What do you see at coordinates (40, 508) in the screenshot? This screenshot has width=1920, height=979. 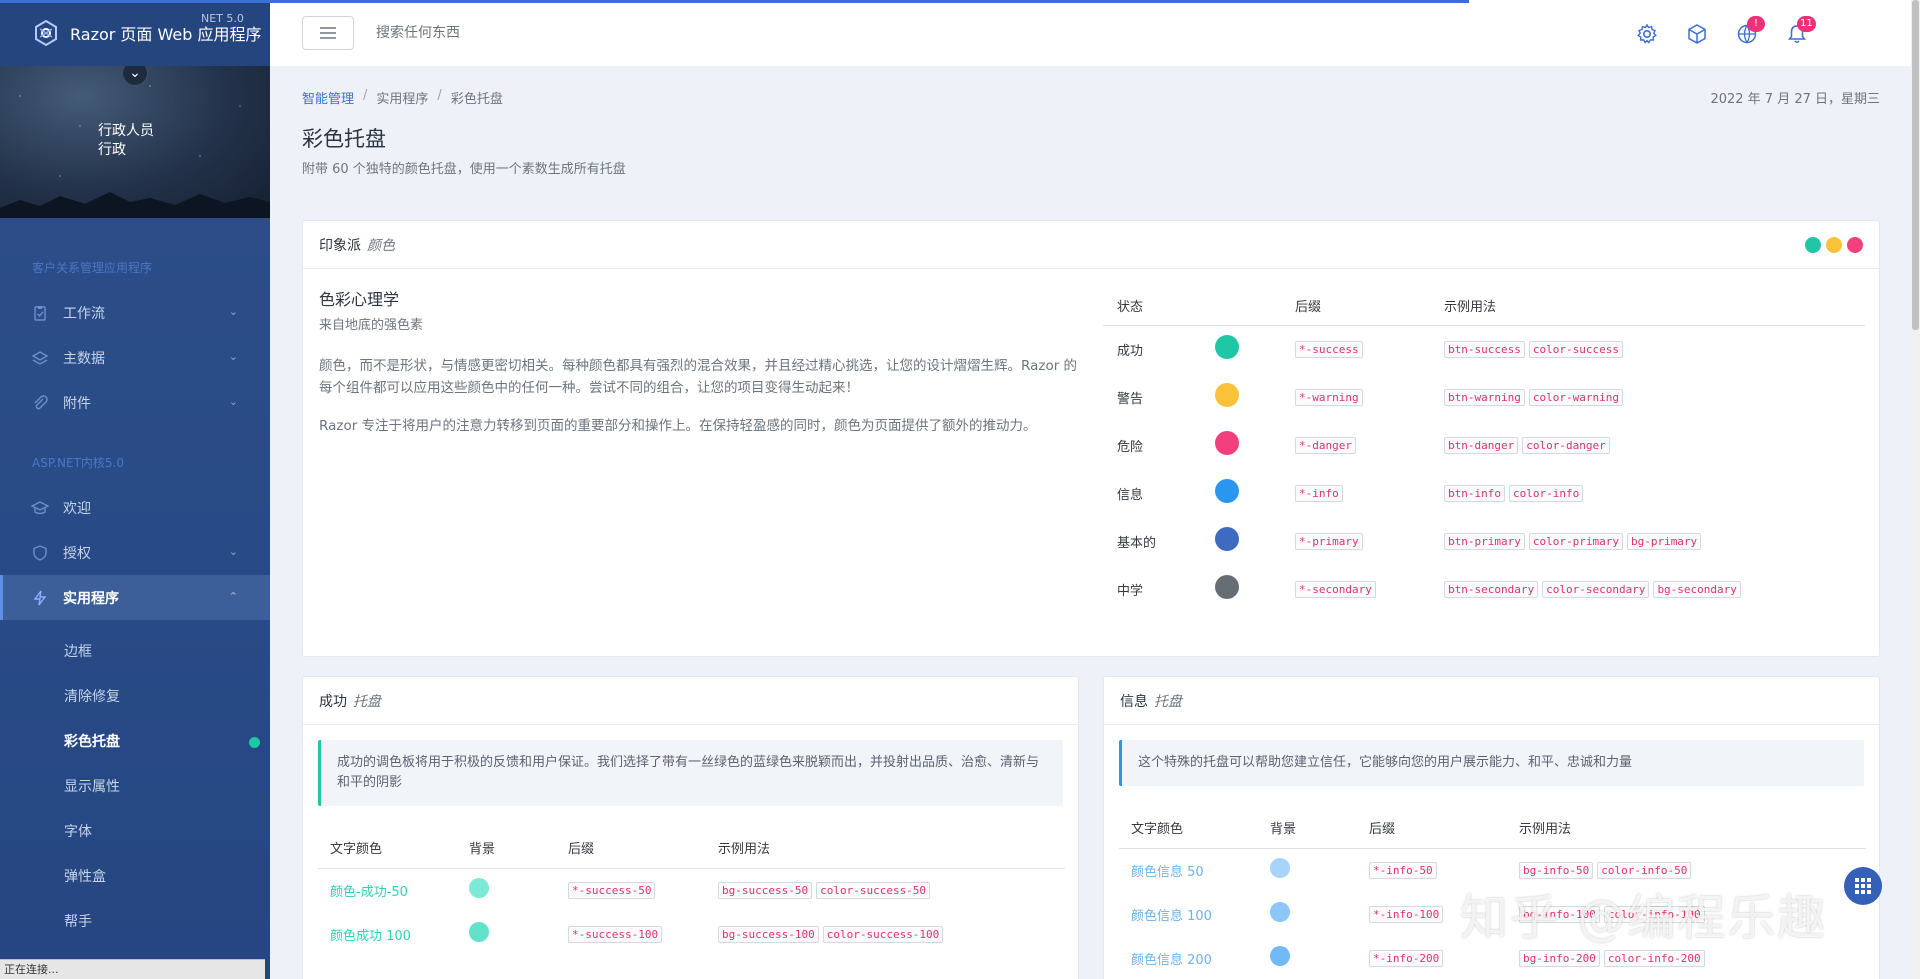 I see `graduation-cap-icon` at bounding box center [40, 508].